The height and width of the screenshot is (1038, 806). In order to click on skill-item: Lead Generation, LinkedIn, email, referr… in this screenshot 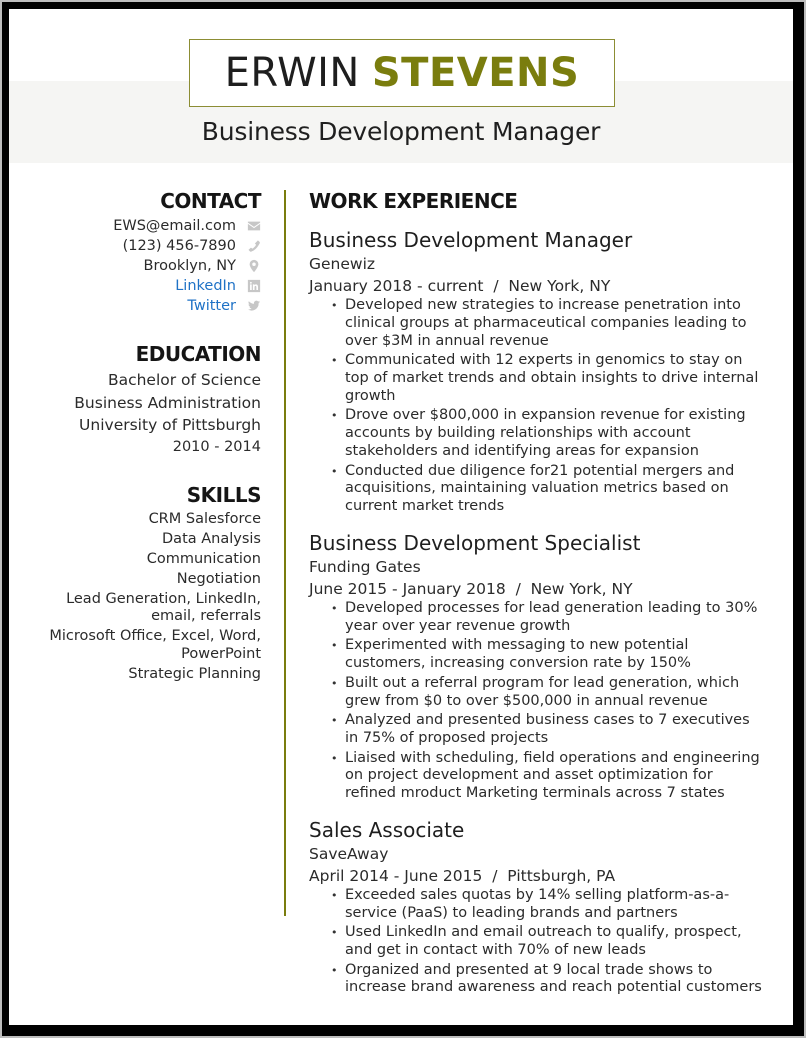, I will do `click(163, 607)`.